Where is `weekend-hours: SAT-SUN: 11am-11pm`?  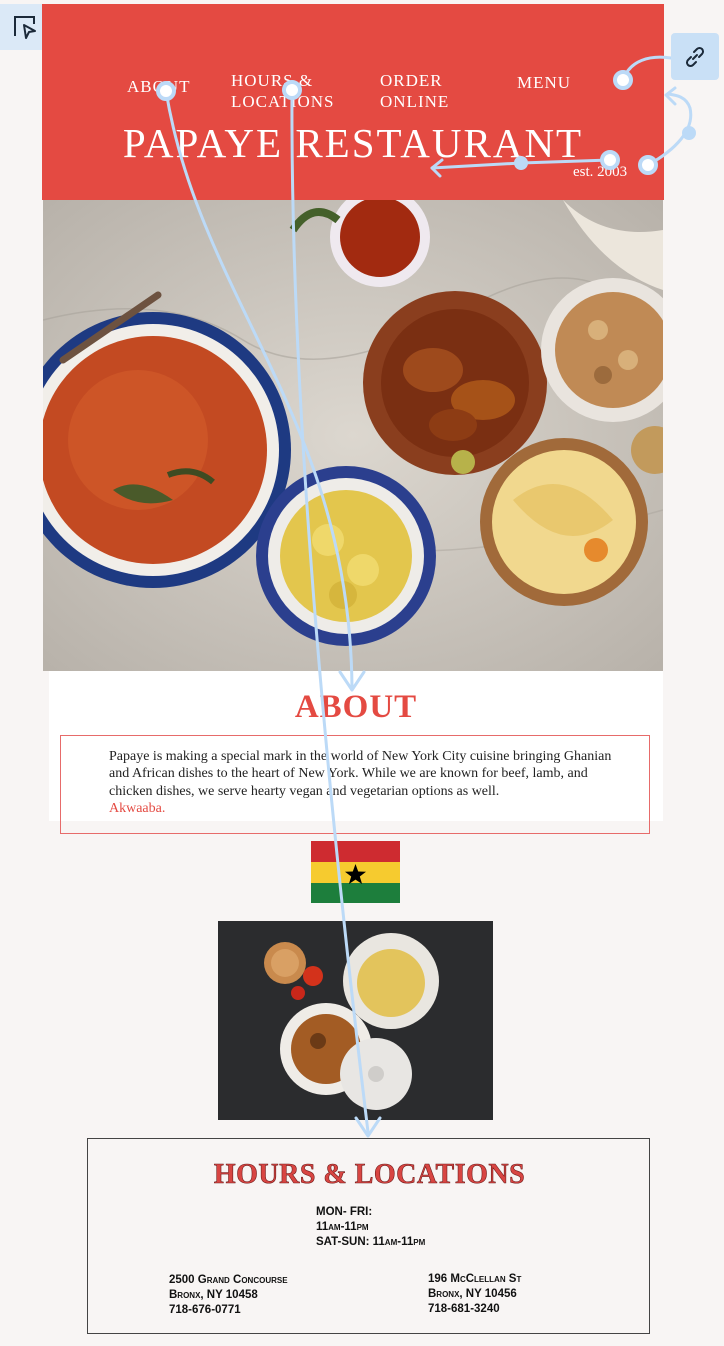 weekend-hours: SAT-SUN: 11am-11pm is located at coordinates (371, 1242).